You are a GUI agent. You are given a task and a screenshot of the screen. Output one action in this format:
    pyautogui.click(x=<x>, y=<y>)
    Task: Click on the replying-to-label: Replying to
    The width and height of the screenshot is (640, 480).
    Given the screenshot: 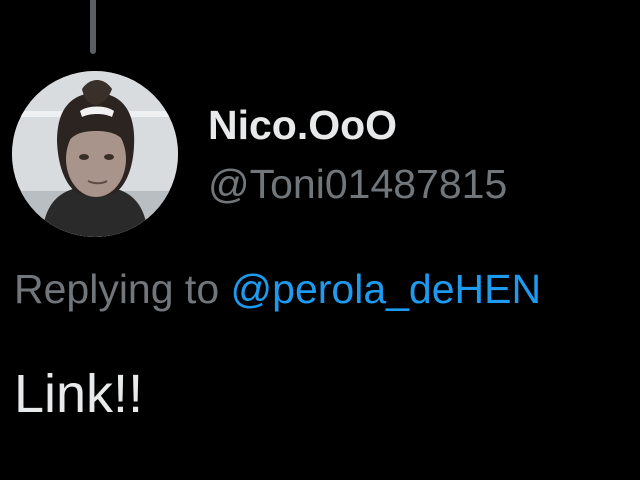 What is the action you would take?
    pyautogui.click(x=117, y=289)
    